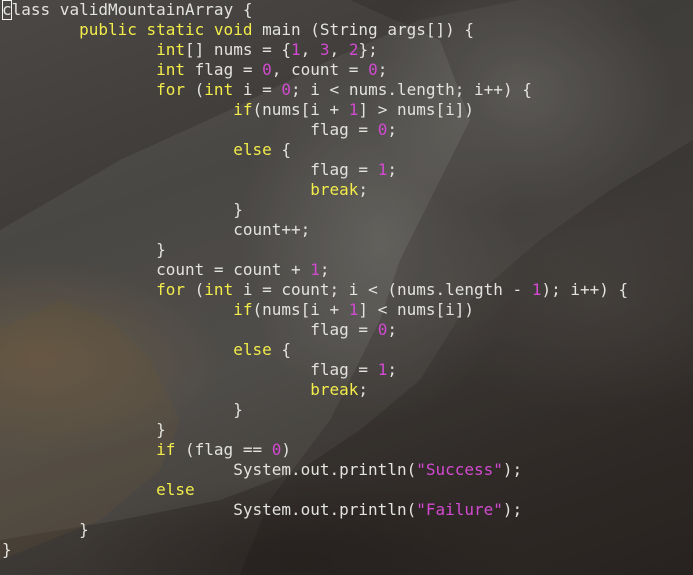 The width and height of the screenshot is (693, 575). What do you see at coordinates (314, 490) in the screenshot?
I see `code-line: else` at bounding box center [314, 490].